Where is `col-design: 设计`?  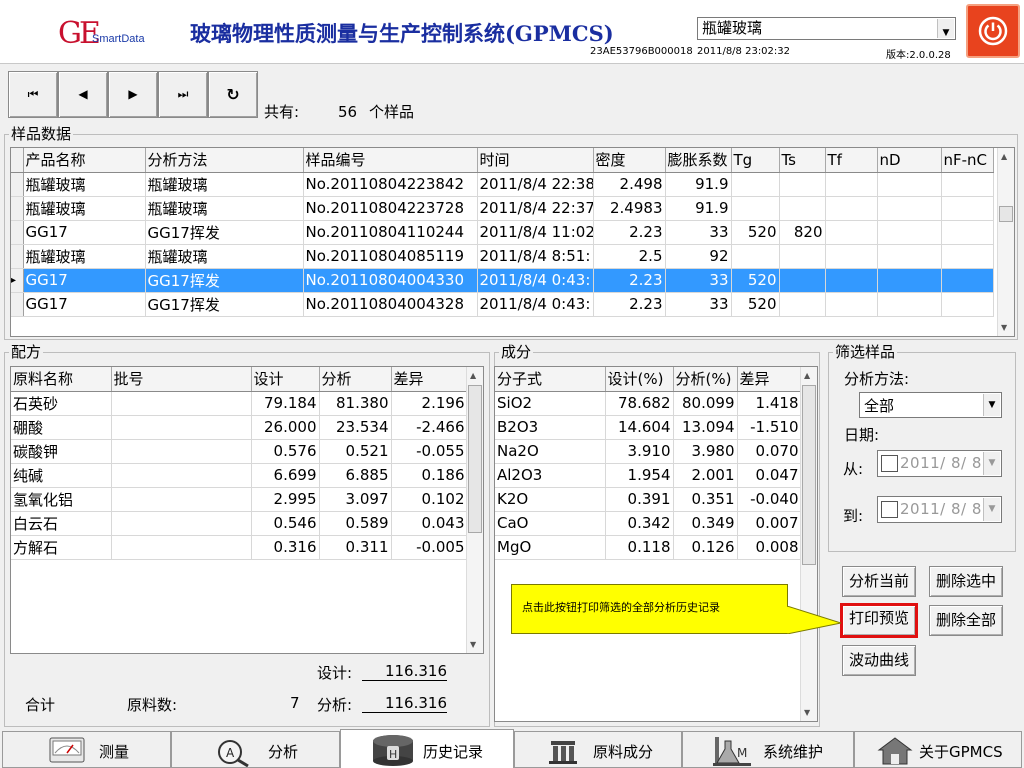
col-design: 设计 is located at coordinates (285, 379).